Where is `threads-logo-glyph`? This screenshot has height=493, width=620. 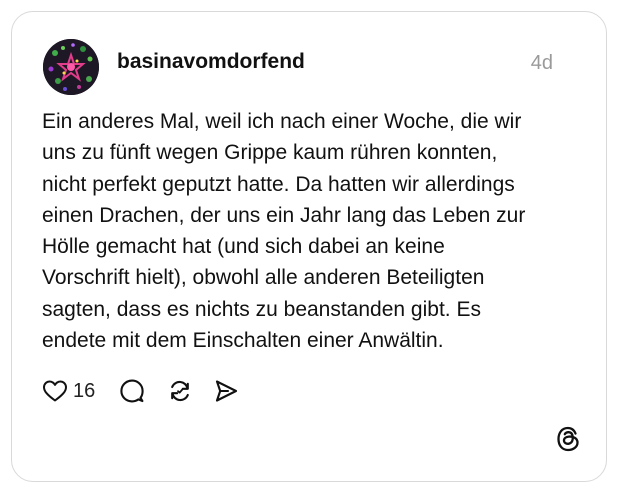 threads-logo-glyph is located at coordinates (568, 439).